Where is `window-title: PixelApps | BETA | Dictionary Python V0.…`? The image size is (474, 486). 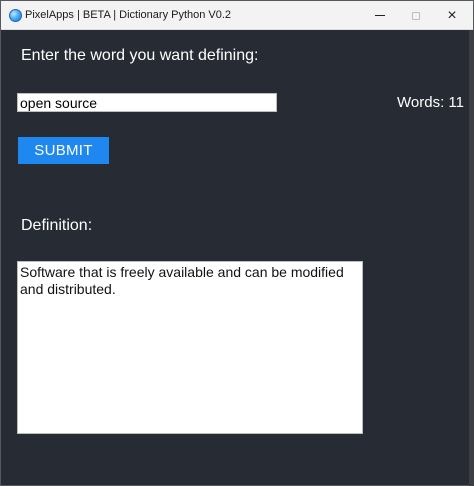 window-title: PixelApps | BETA | Dictionary Python V0.… is located at coordinates (128, 15).